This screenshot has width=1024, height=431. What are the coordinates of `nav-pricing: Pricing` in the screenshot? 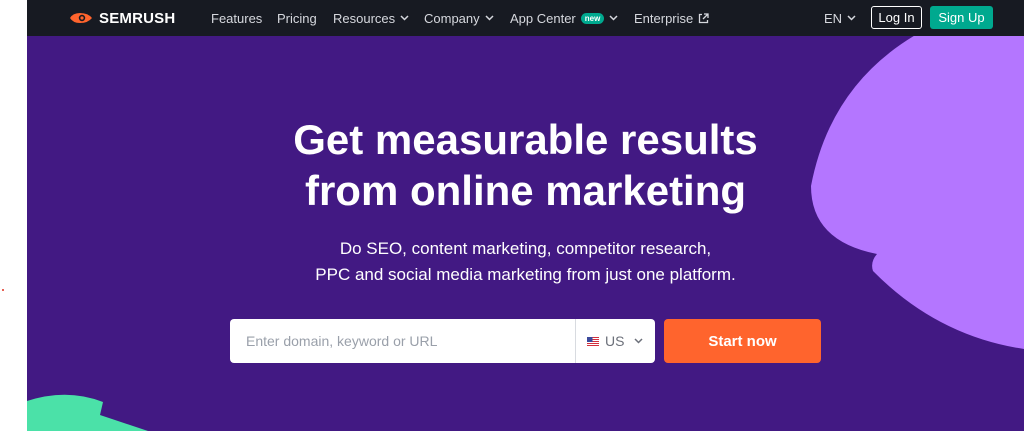 It's located at (297, 18).